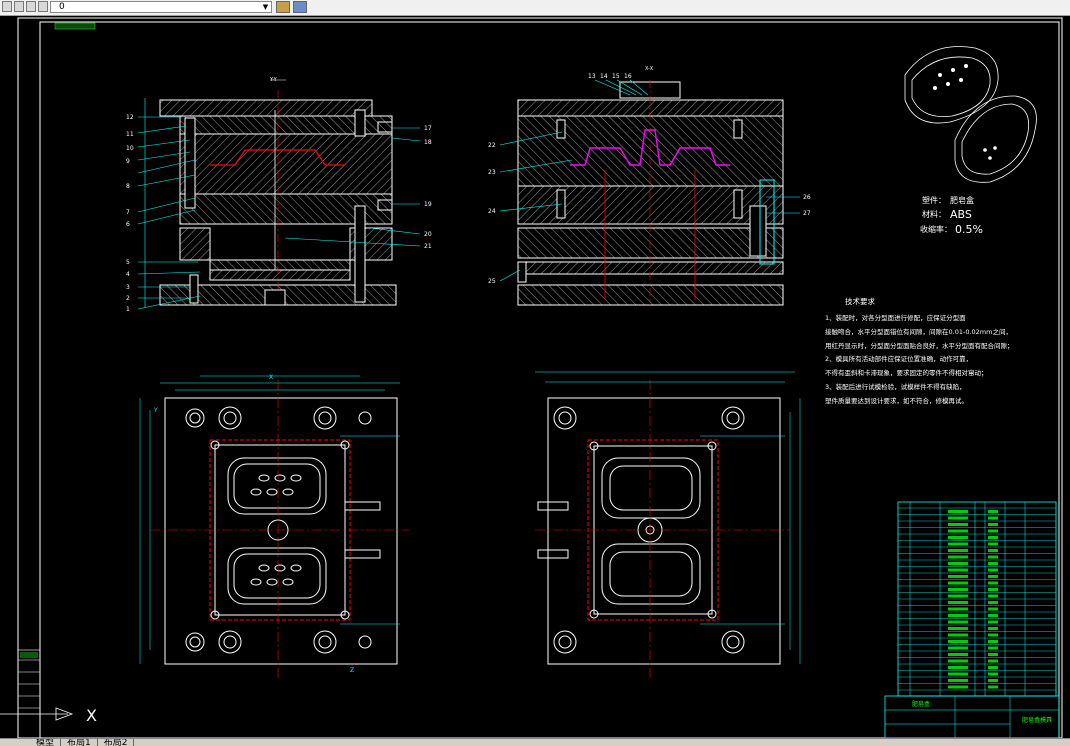 The image size is (1070, 746). I want to click on shrink-label: 收缩率：, so click(936, 229).